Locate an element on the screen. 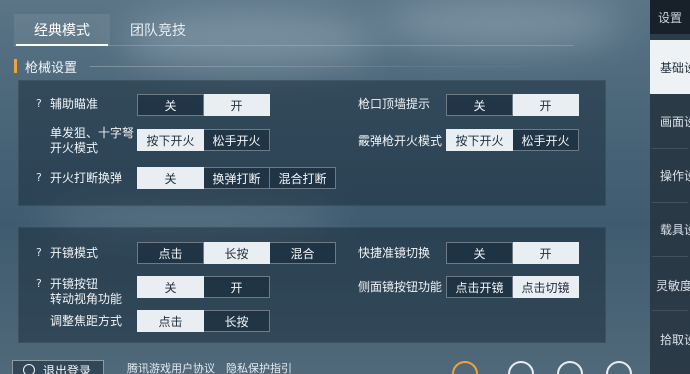 This screenshot has height=374, width=690. sidebar-item-basic: 基础设置 is located at coordinates (670, 67).